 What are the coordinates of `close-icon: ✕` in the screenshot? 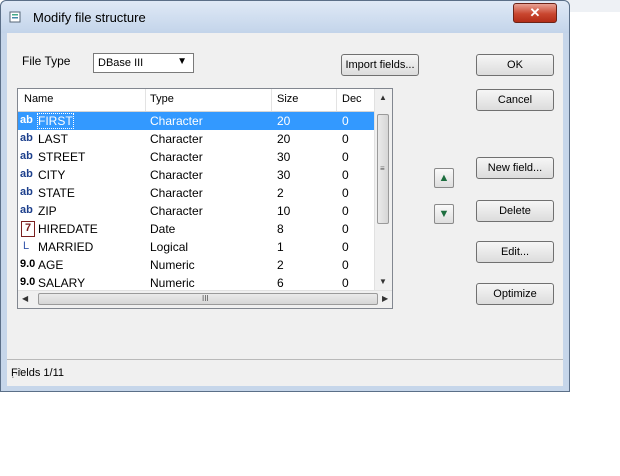 It's located at (535, 12).